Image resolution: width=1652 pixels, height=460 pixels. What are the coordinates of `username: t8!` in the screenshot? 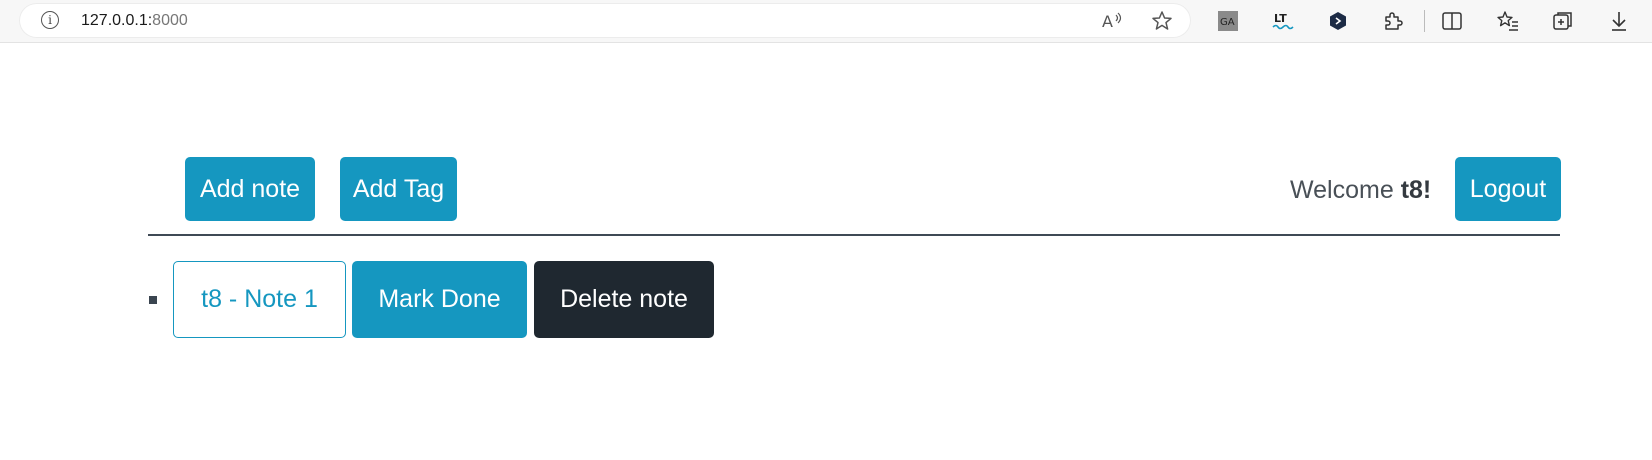 It's located at (1416, 190).